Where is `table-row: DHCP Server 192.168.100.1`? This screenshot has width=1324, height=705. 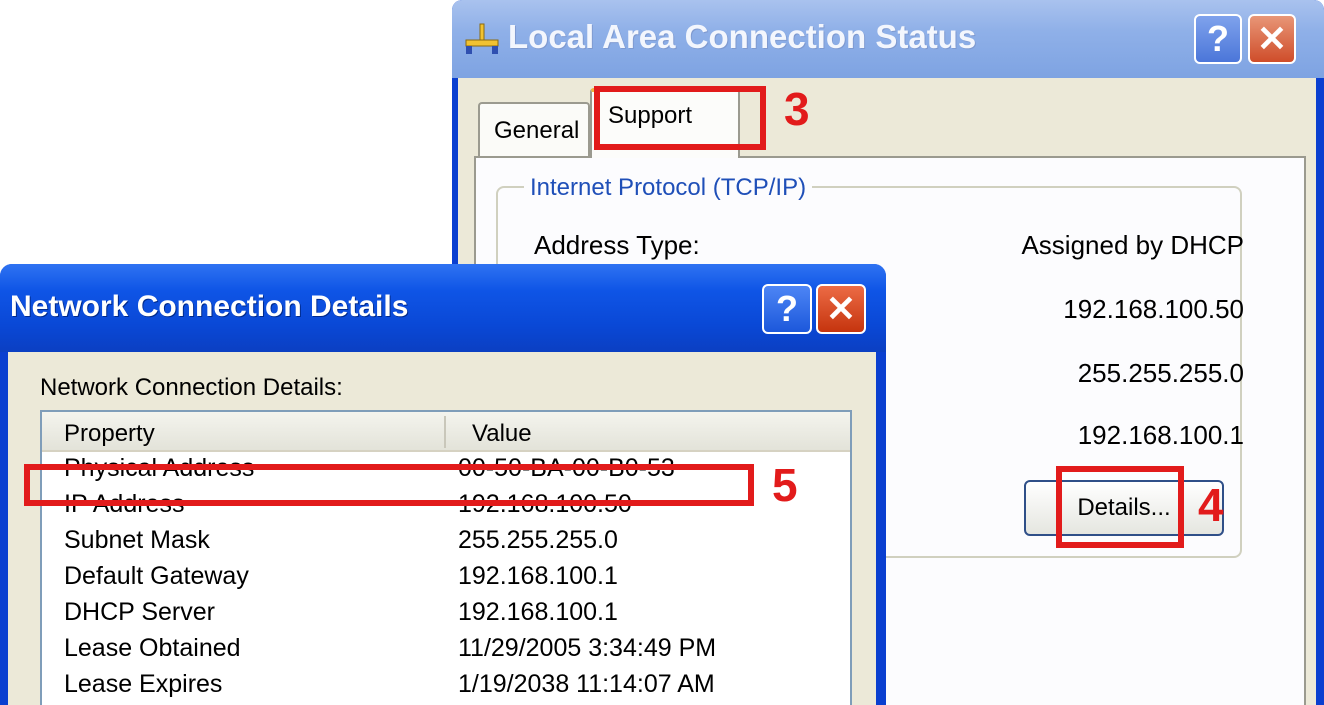 table-row: DHCP Server 192.168.100.1 is located at coordinates (446, 616).